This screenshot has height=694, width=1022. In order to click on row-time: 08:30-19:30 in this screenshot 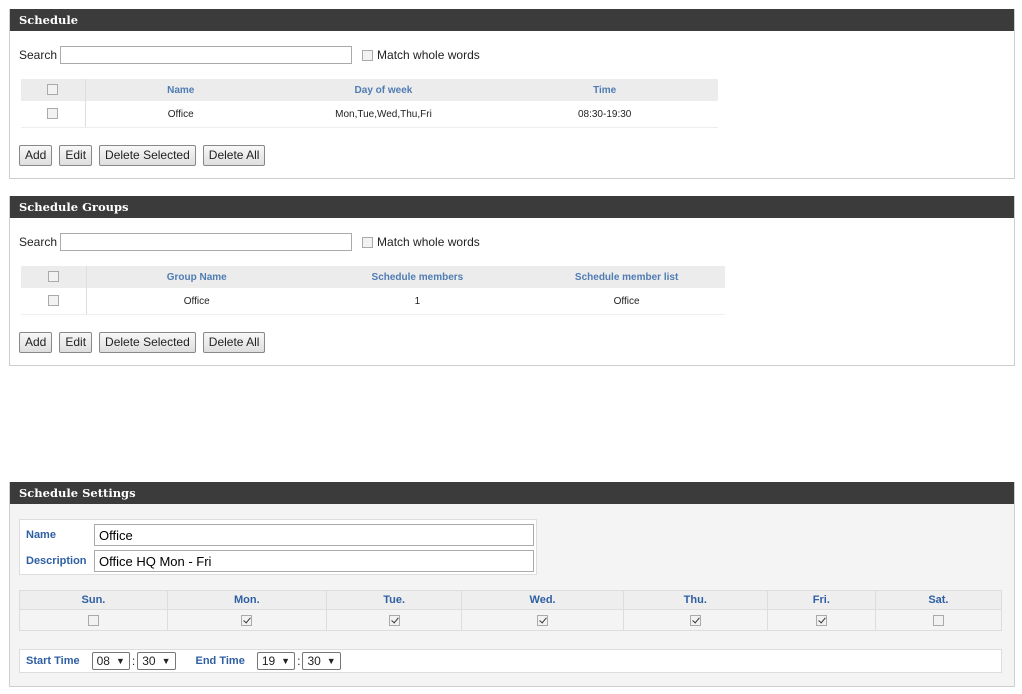, I will do `click(604, 114)`.